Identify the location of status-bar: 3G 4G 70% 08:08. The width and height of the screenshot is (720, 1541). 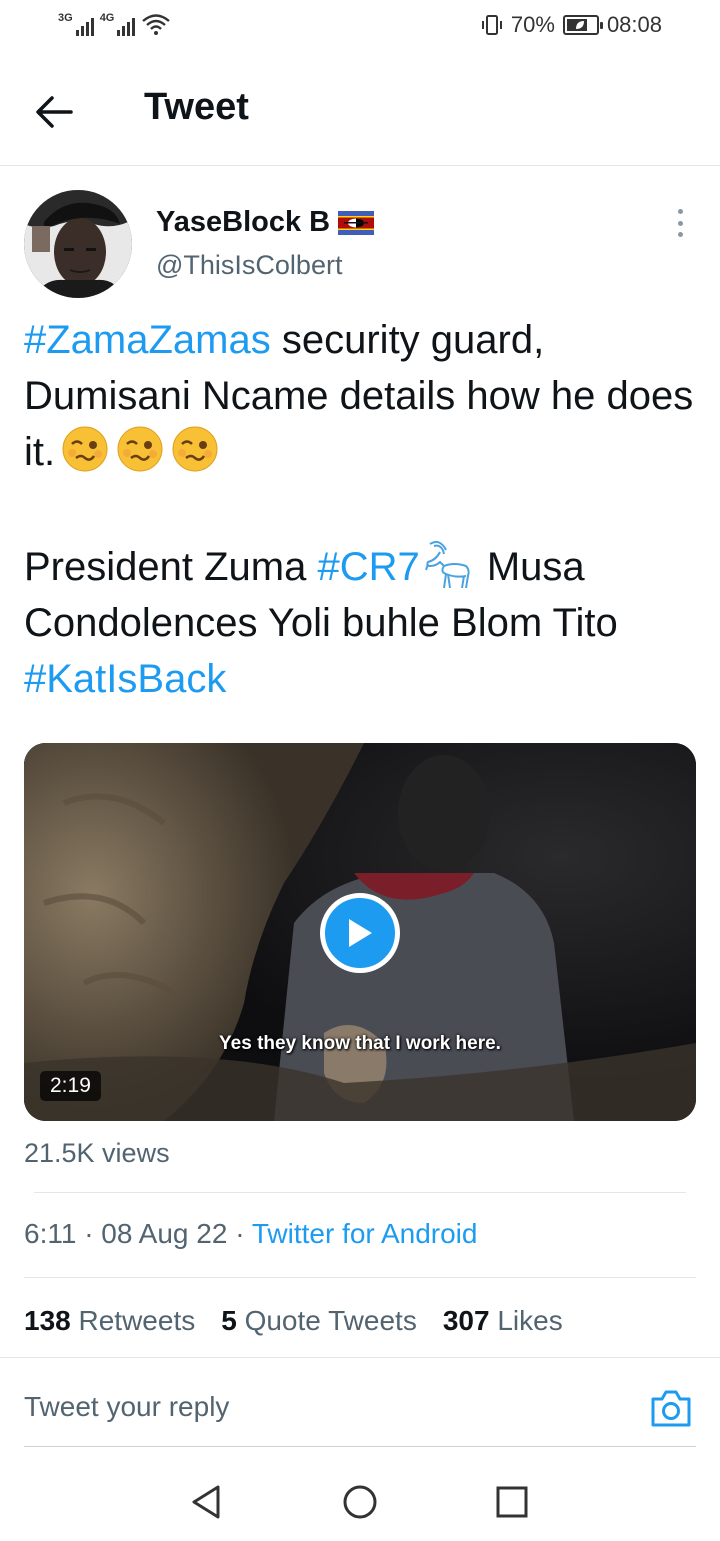
(360, 28).